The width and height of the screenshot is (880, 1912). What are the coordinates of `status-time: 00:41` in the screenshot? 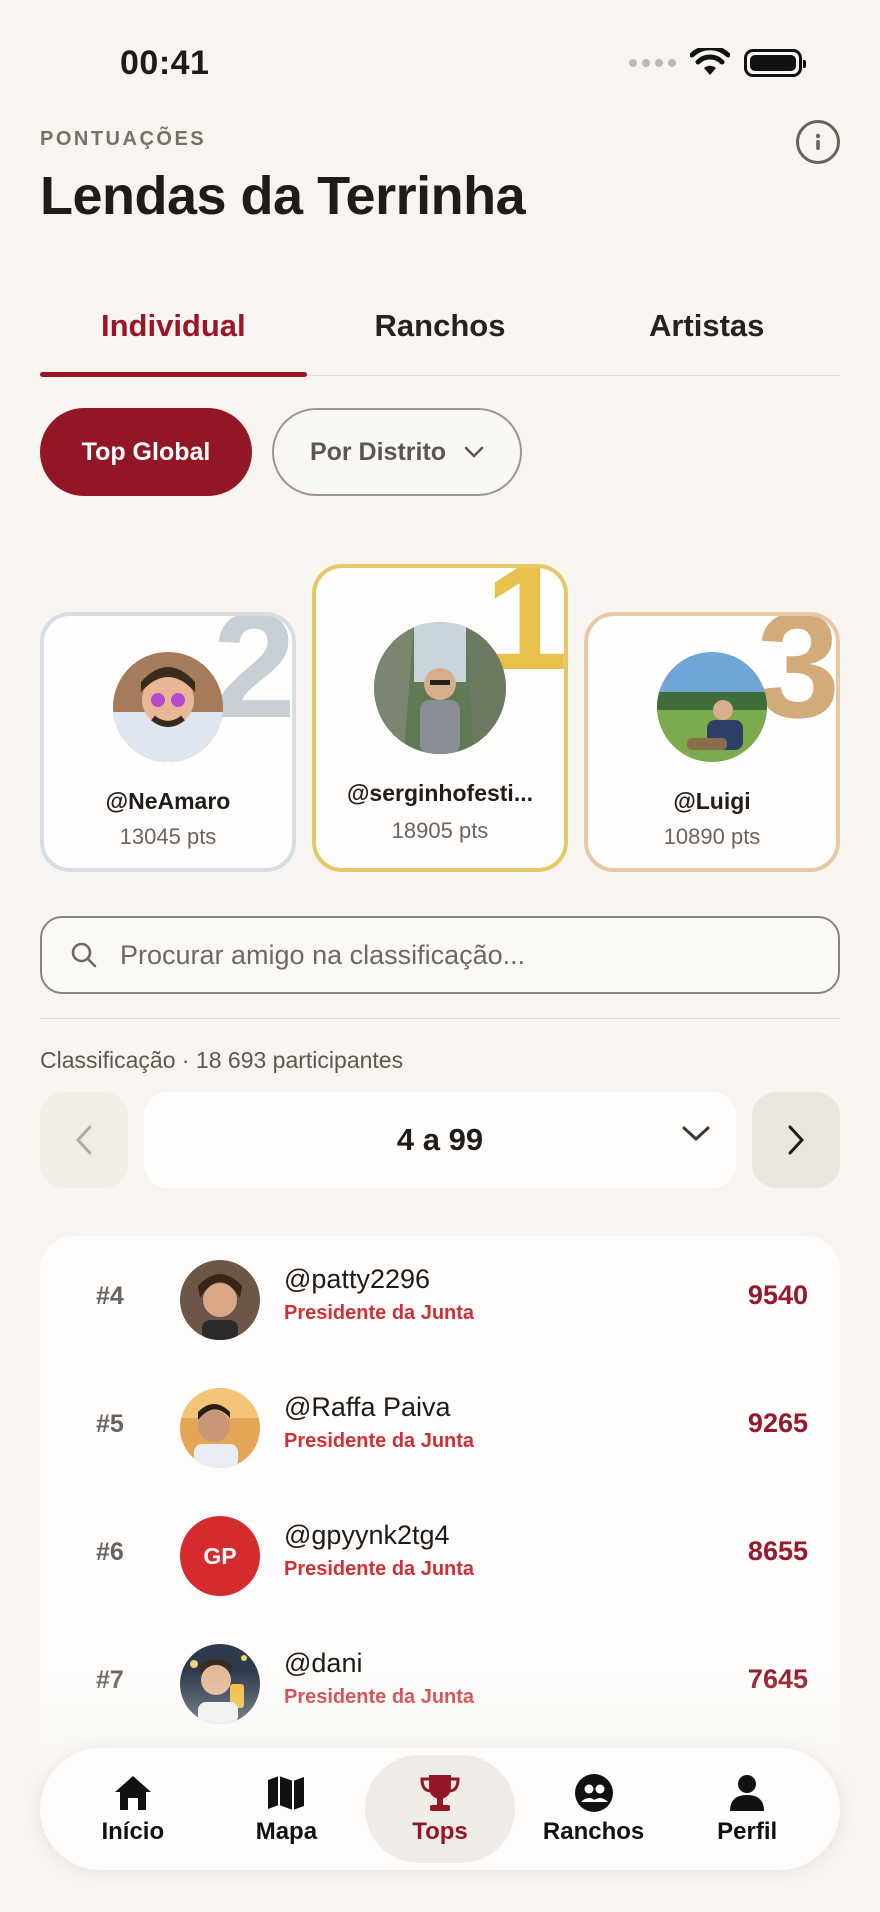 It's located at (165, 63).